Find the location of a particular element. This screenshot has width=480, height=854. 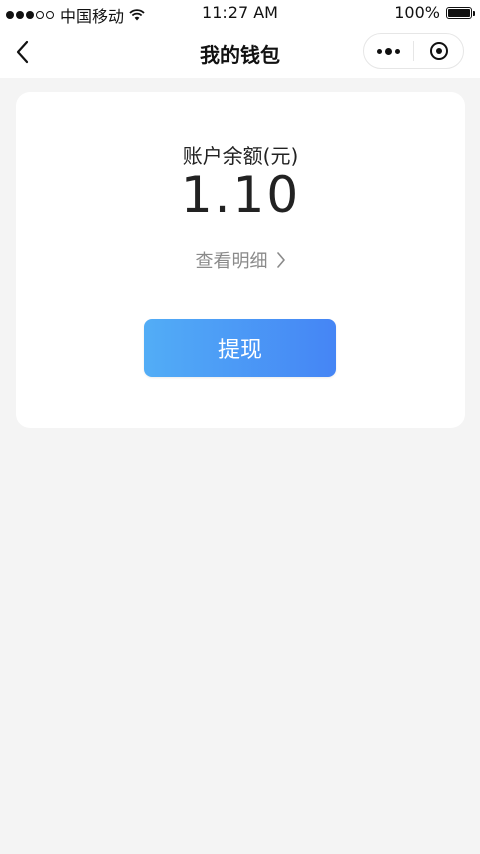

view-details-link: 查看明细 is located at coordinates (240, 260).